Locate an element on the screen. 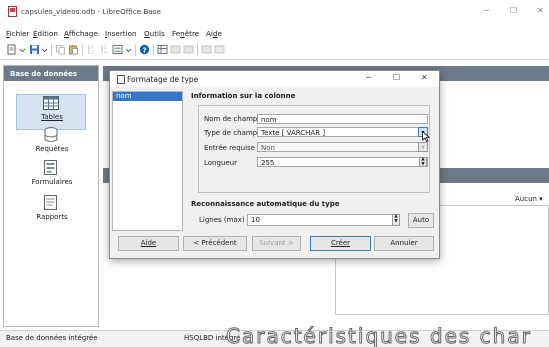 The height and width of the screenshot is (347, 549). field-name-input: nom is located at coordinates (342, 119).